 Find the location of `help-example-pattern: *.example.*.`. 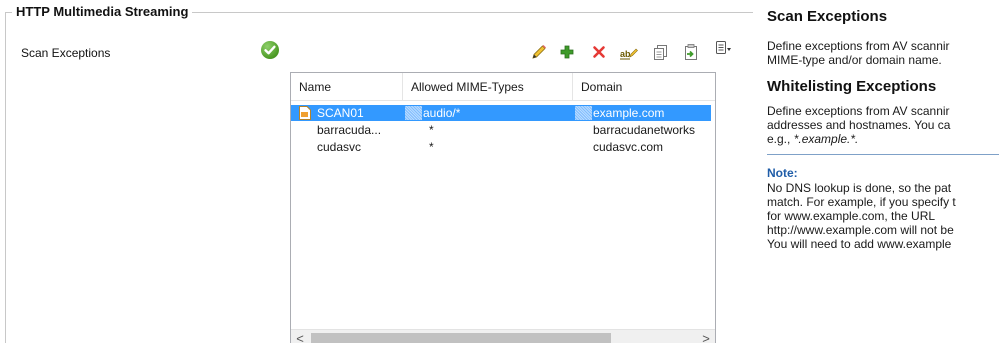

help-example-pattern: *.example.*. is located at coordinates (826, 139).